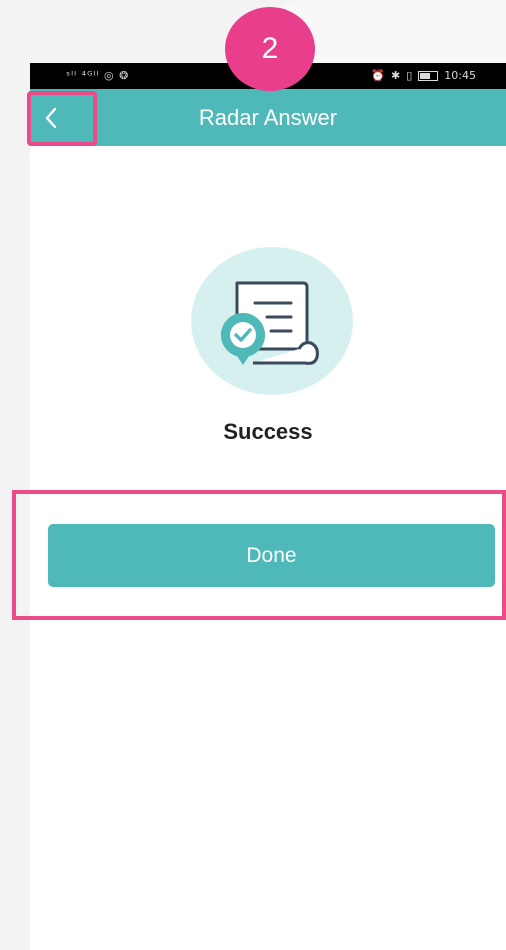 This screenshot has width=506, height=950. I want to click on page-title: Radar Answer, so click(268, 117).